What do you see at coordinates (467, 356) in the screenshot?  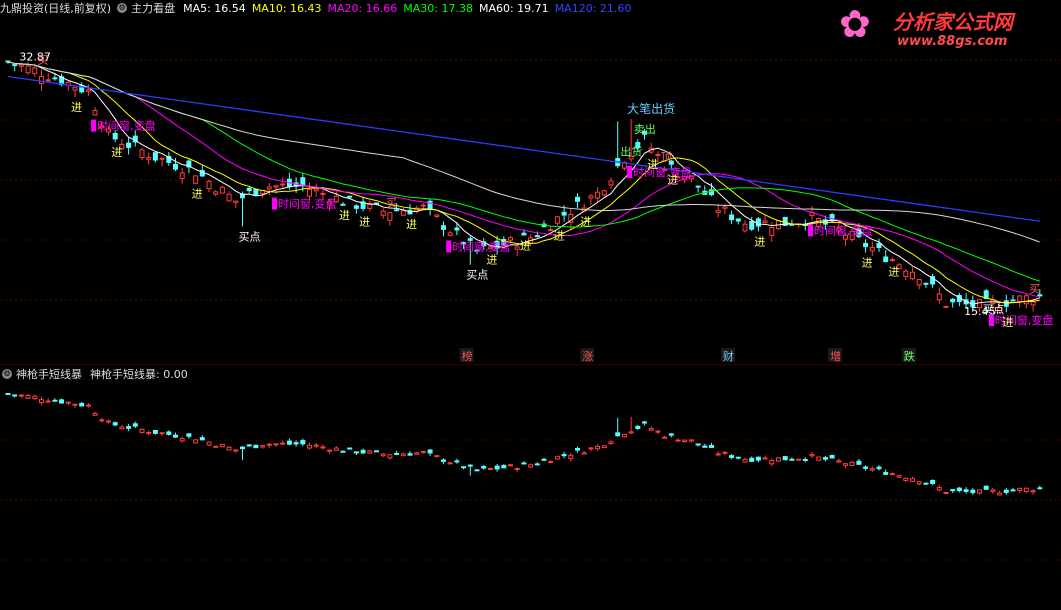 I see `bottom-marker: 榜` at bounding box center [467, 356].